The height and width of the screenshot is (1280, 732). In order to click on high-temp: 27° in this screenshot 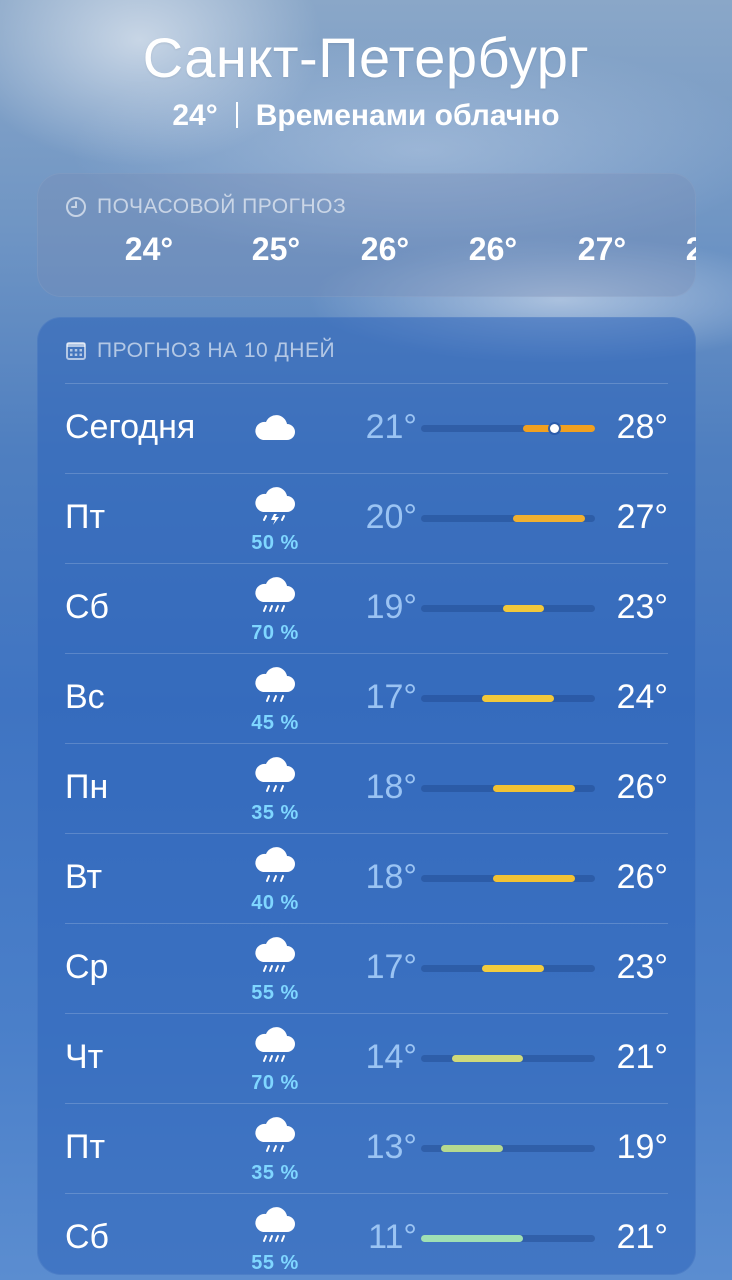, I will do `click(642, 517)`.